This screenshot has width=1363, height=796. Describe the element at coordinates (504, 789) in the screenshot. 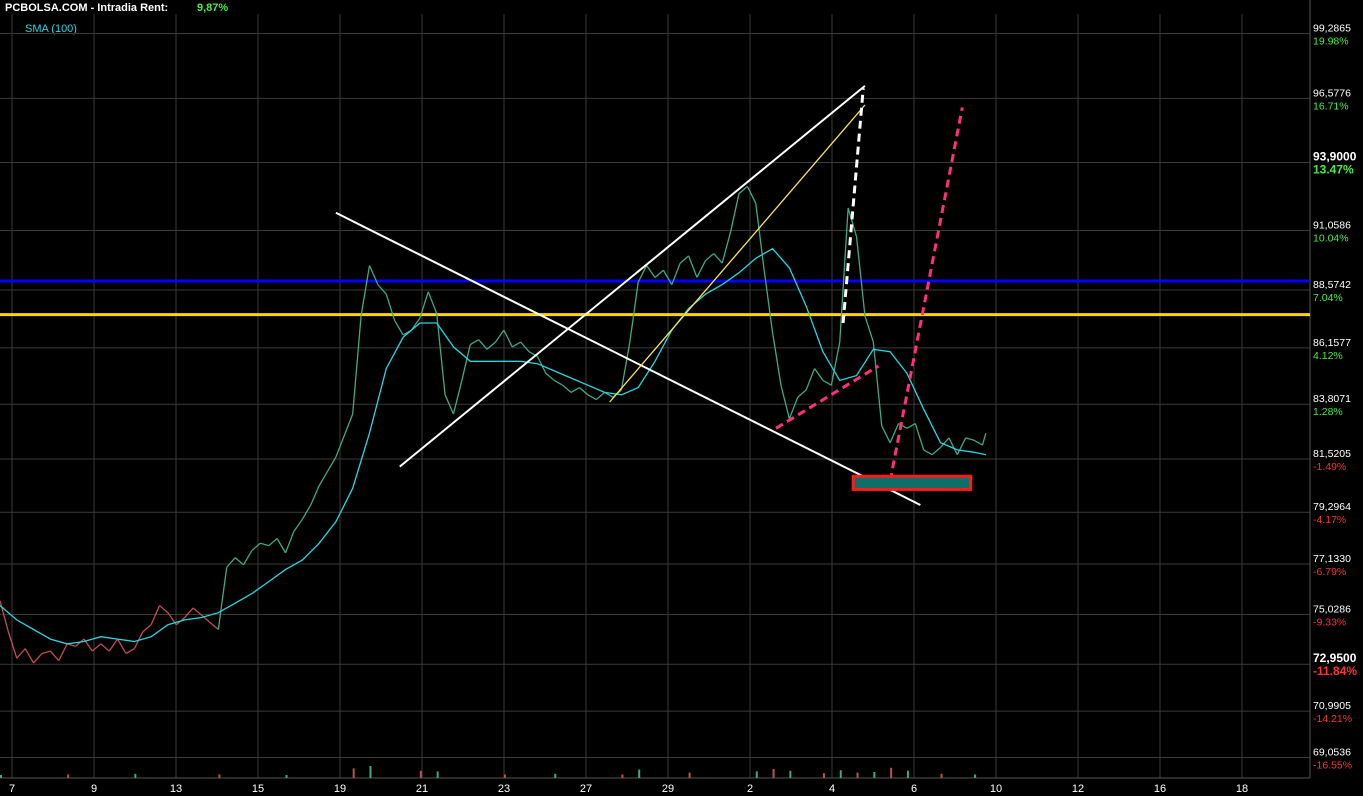

I see `x-tick-label: 23` at that location.